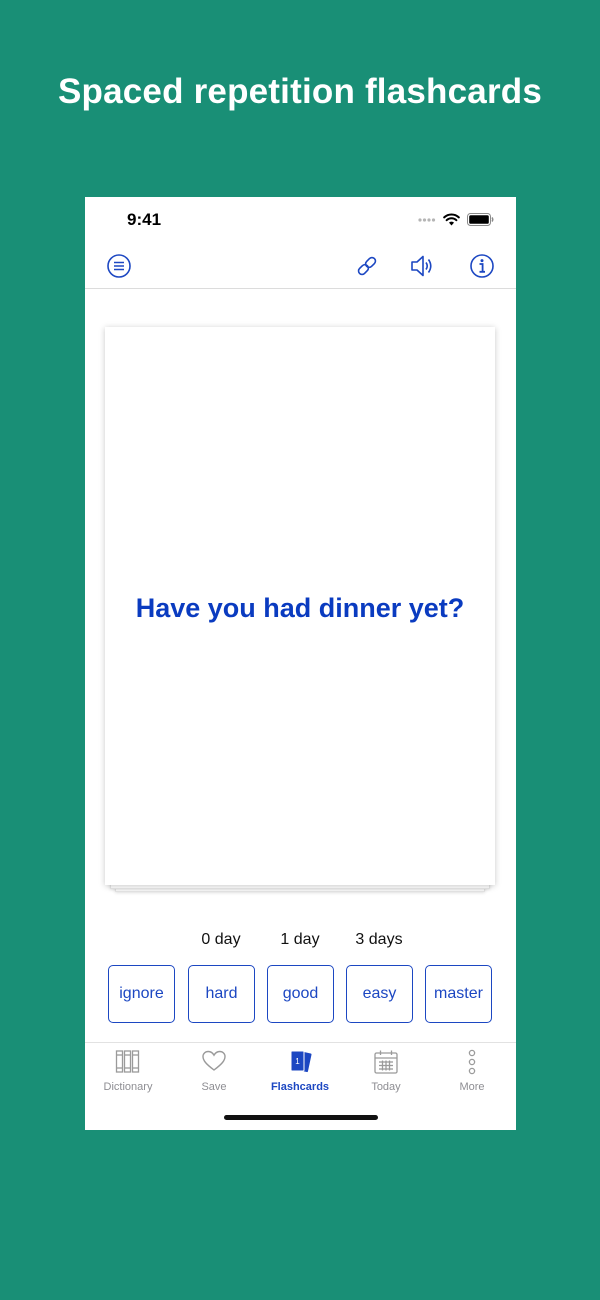  I want to click on tab-today: Today, so click(386, 1069).